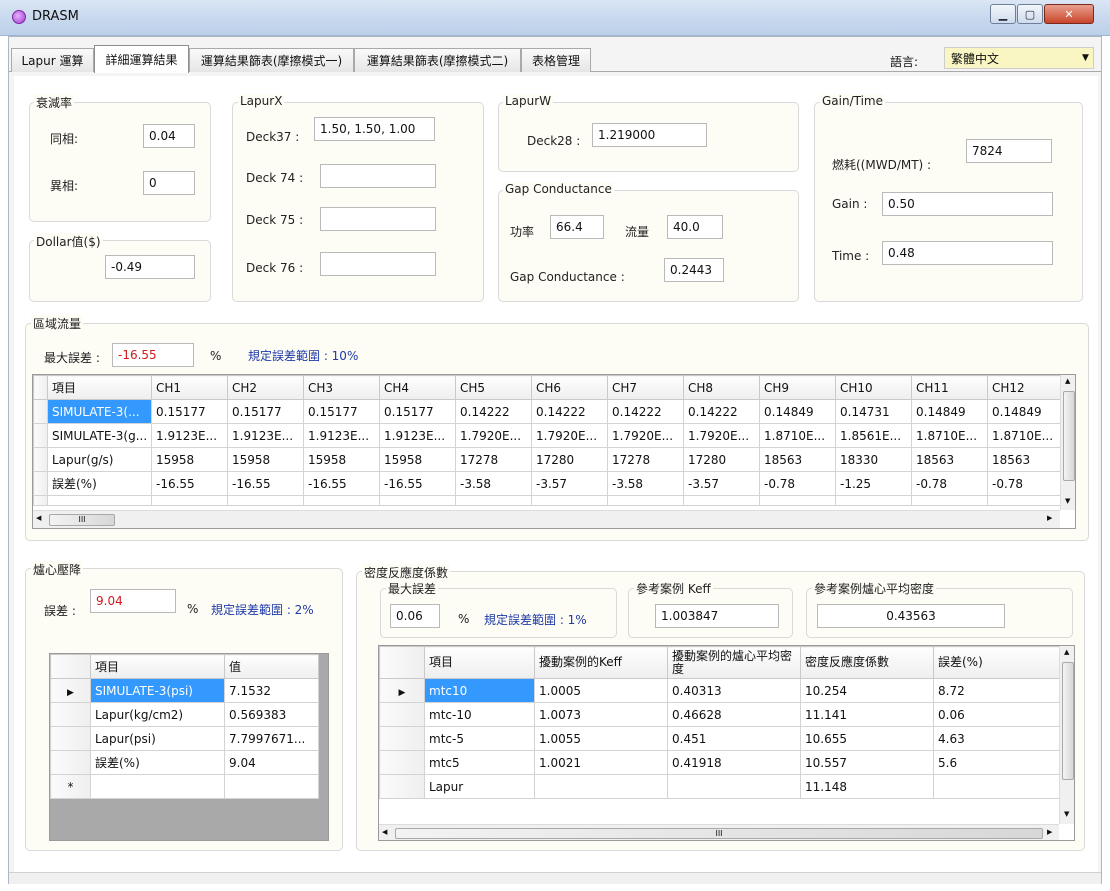 Image resolution: width=1110 pixels, height=891 pixels. What do you see at coordinates (184, 762) in the screenshot?
I see `table-row: 誤差(%) 9.04` at bounding box center [184, 762].